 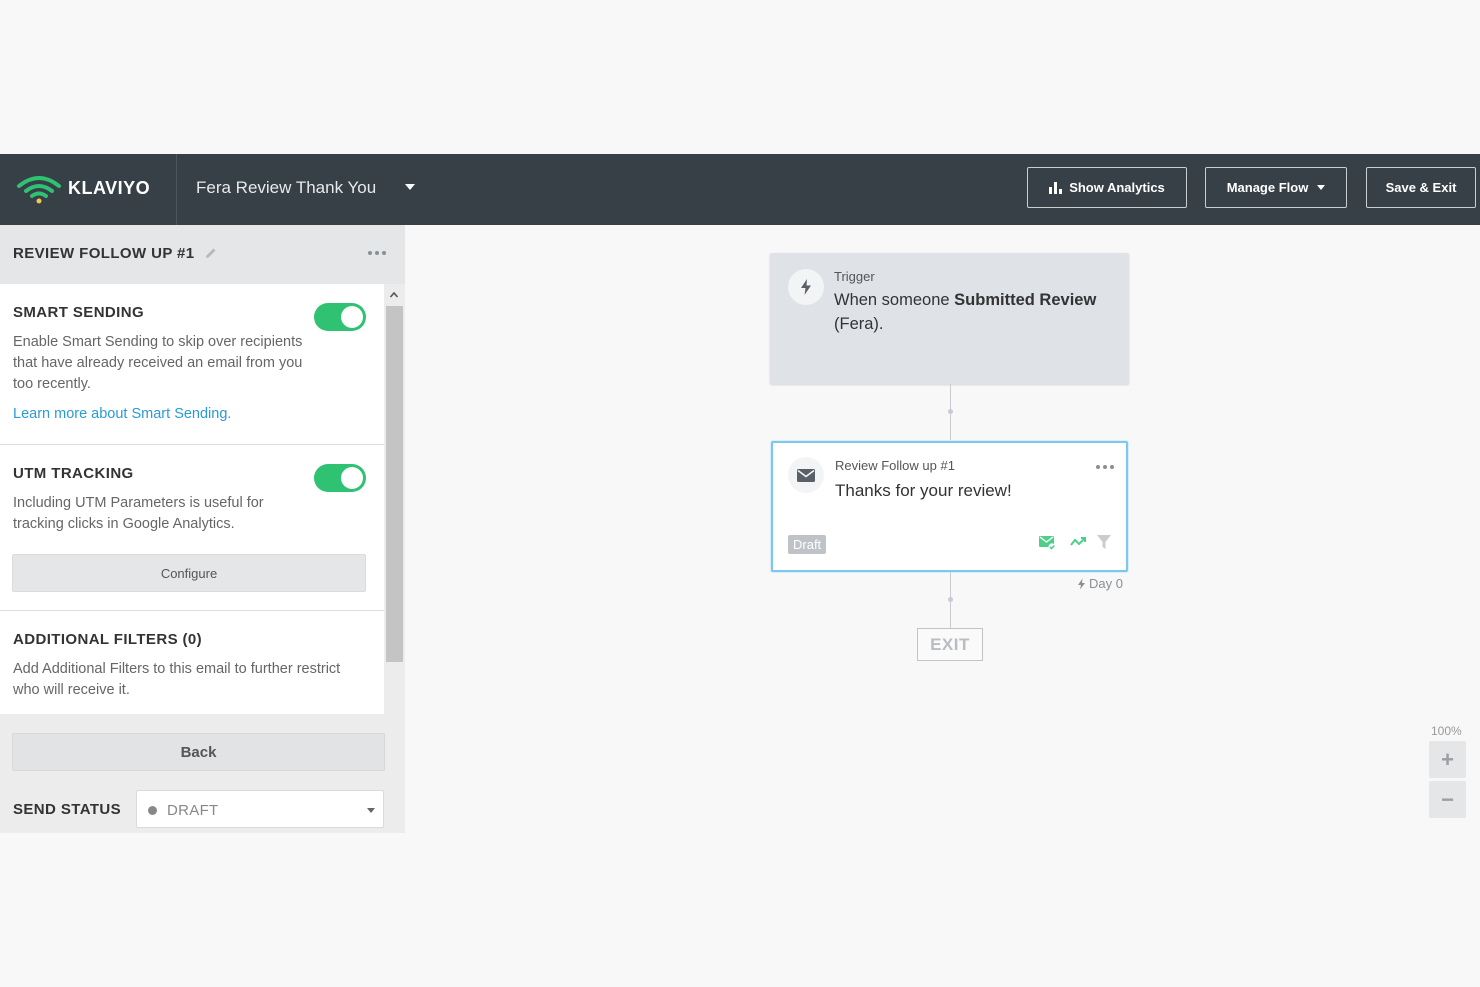 I want to click on delay-text: Day 0, so click(x=1106, y=583).